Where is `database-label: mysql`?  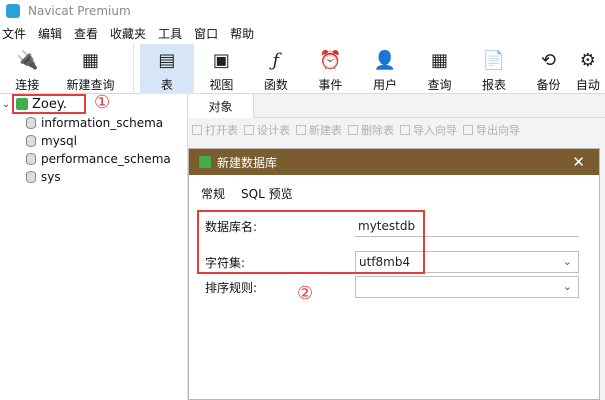 database-label: mysql is located at coordinates (59, 141).